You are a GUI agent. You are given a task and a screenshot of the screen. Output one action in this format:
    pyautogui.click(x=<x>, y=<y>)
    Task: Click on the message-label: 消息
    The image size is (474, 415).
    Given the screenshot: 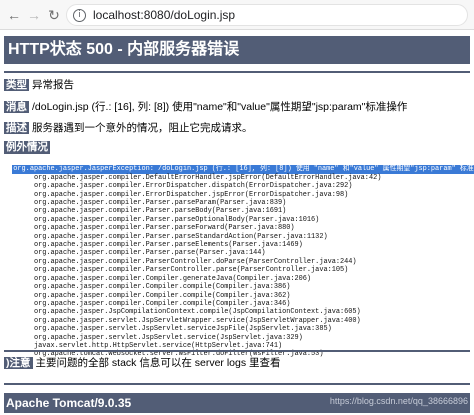 What is the action you would take?
    pyautogui.click(x=16, y=107)
    